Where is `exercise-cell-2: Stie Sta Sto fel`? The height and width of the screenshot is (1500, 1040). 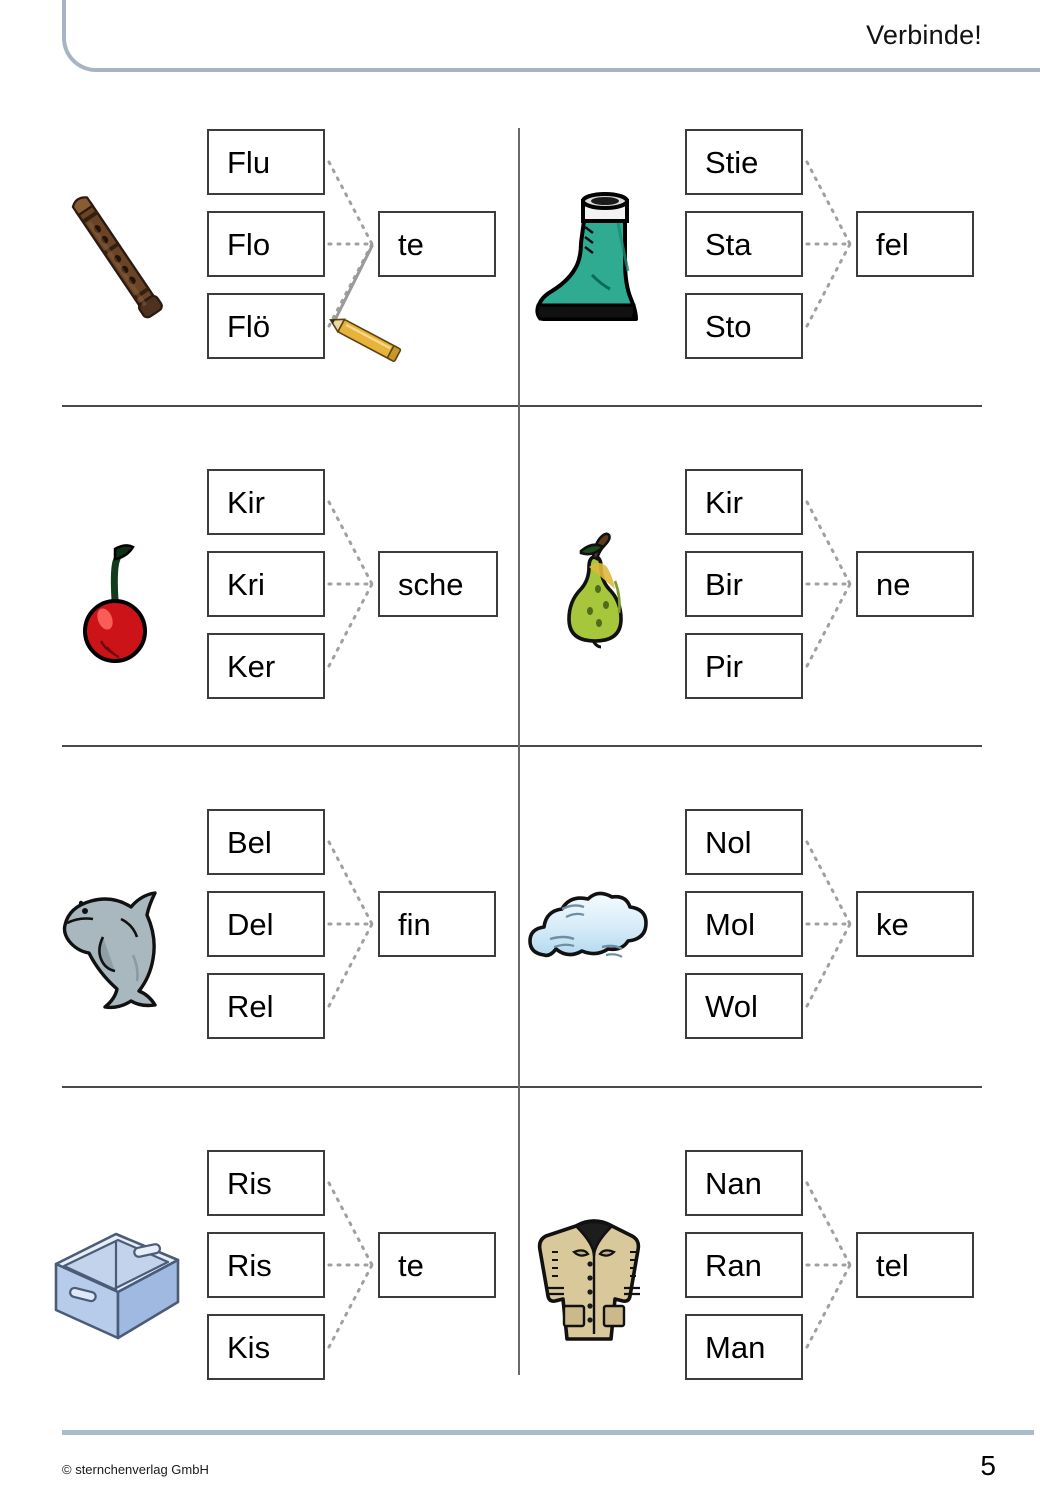 exercise-cell-2: Stie Sta Sto fel is located at coordinates (750, 258).